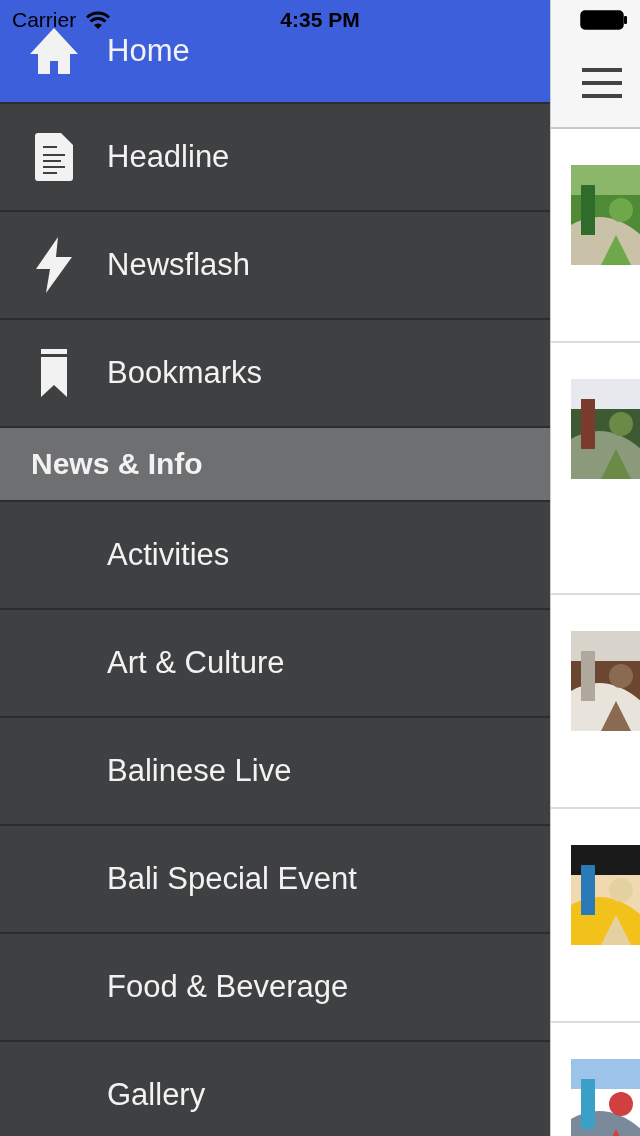 The height and width of the screenshot is (1136, 640). Describe the element at coordinates (275, 157) in the screenshot. I see `menu-item: Headline` at that location.